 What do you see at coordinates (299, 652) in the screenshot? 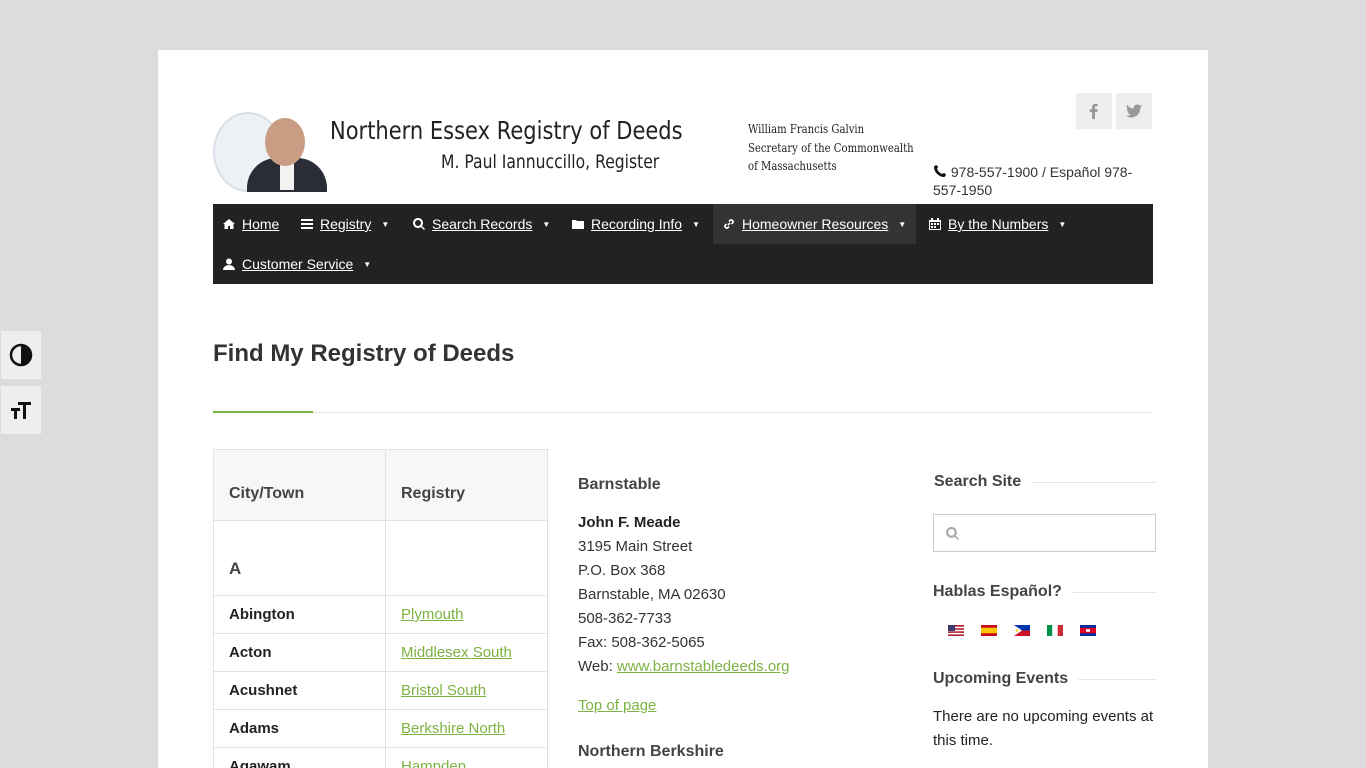
I see `town-cell: Acton` at bounding box center [299, 652].